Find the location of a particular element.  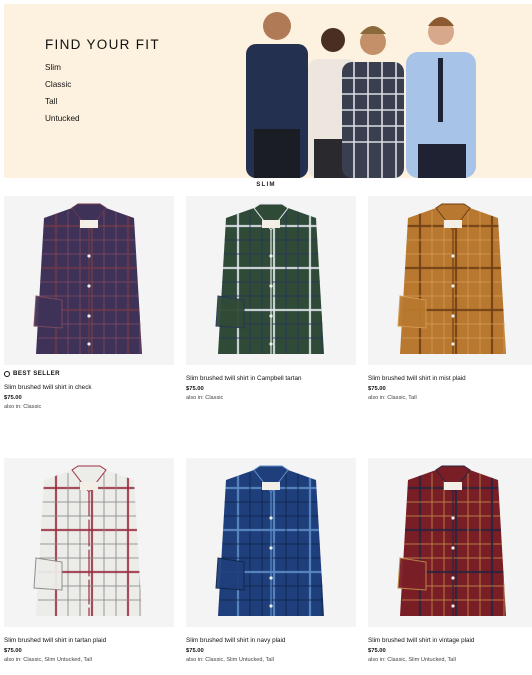

section-label-slim: SLIM is located at coordinates (266, 184).